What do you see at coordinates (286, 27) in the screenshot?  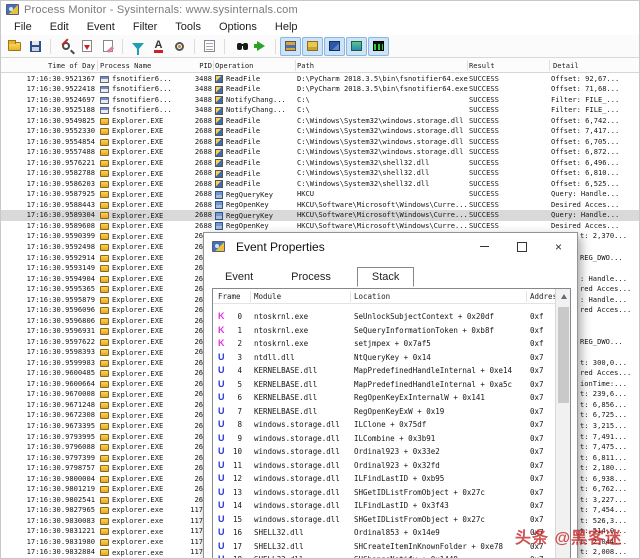 I see `menu-help: Help` at bounding box center [286, 27].